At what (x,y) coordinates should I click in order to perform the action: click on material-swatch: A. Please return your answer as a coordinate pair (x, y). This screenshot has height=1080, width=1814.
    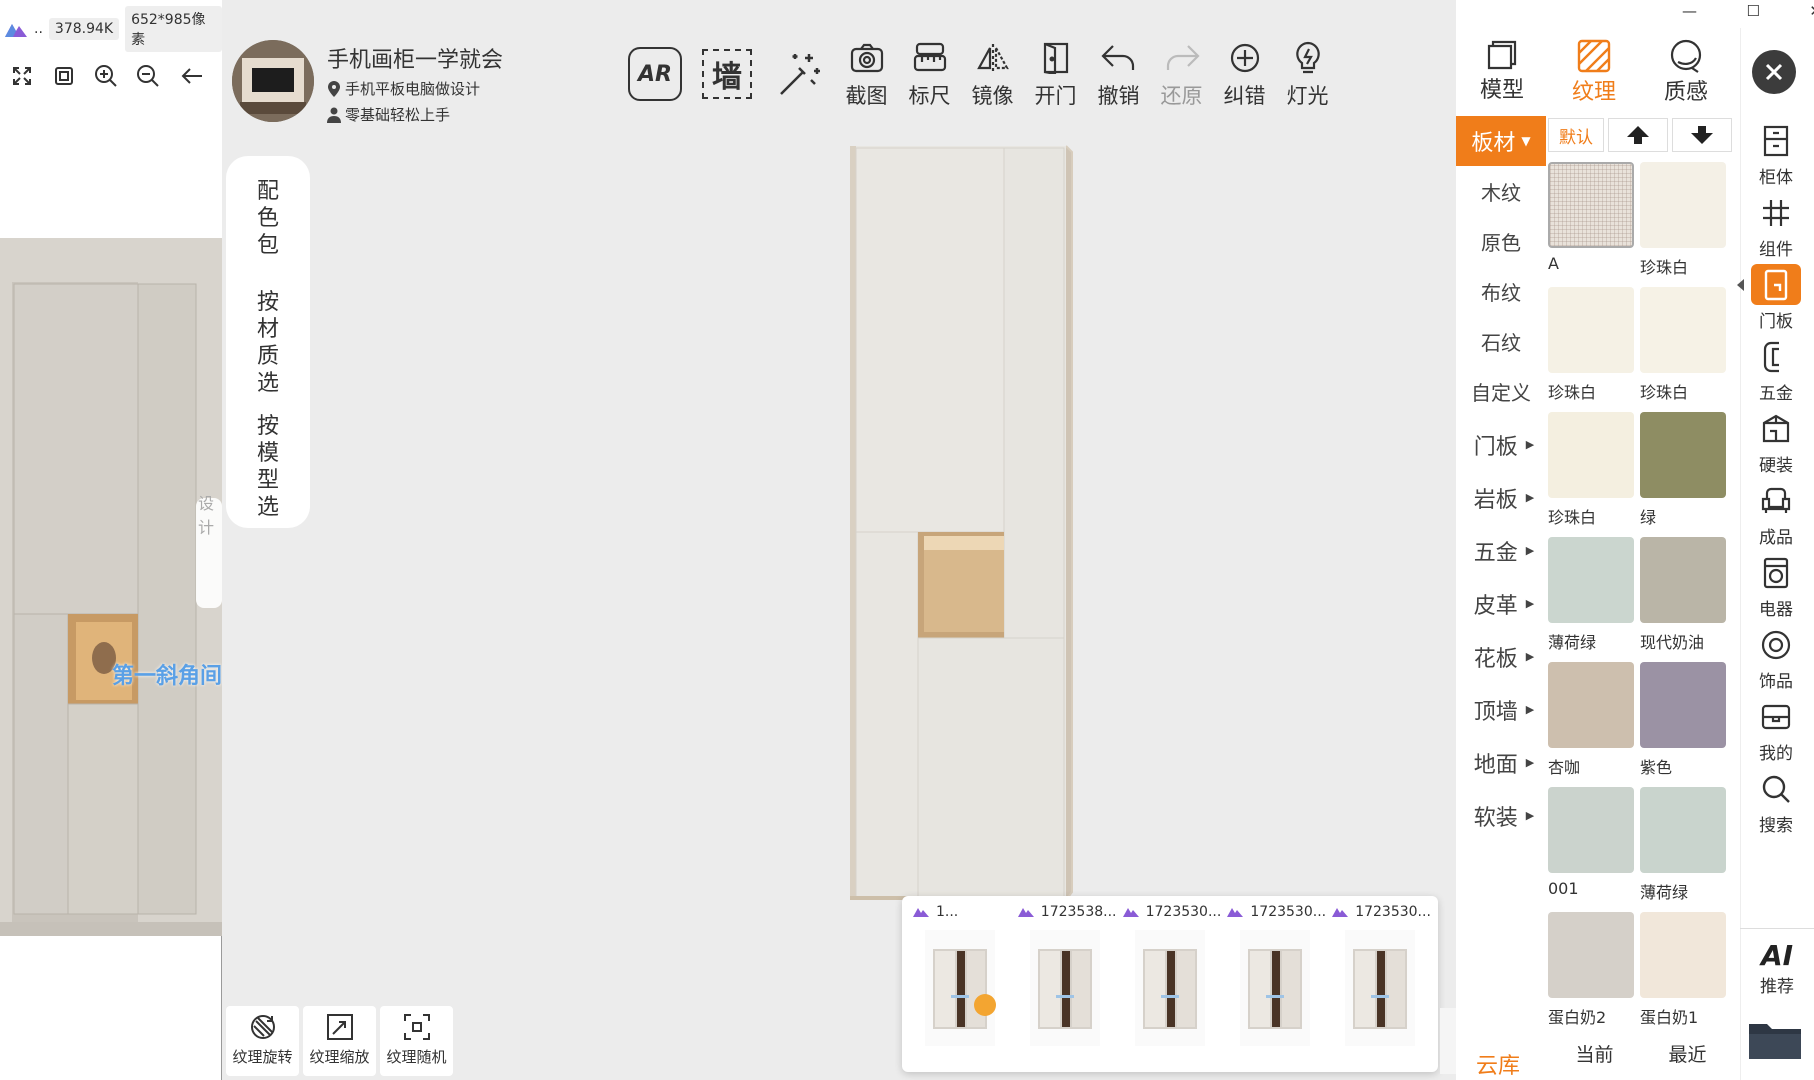
    Looking at the image, I should click on (1592, 221).